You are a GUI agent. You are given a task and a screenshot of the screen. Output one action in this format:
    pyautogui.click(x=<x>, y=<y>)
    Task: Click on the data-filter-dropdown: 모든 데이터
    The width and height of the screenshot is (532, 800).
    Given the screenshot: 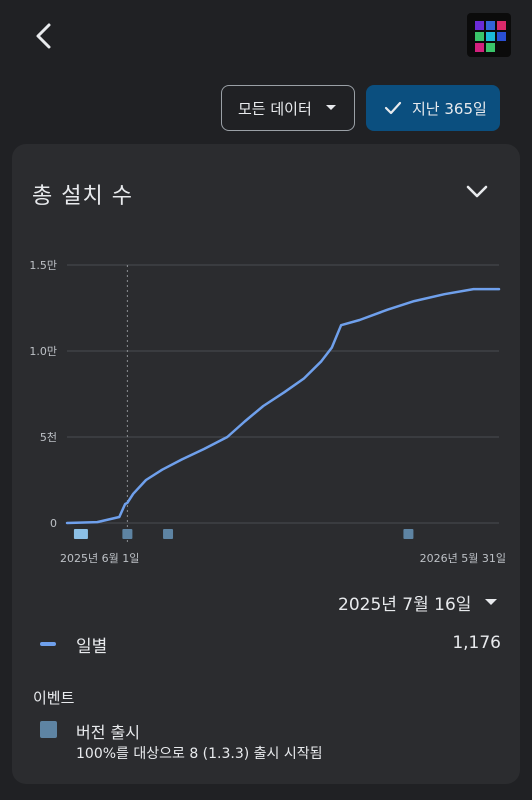 What is the action you would take?
    pyautogui.click(x=288, y=108)
    